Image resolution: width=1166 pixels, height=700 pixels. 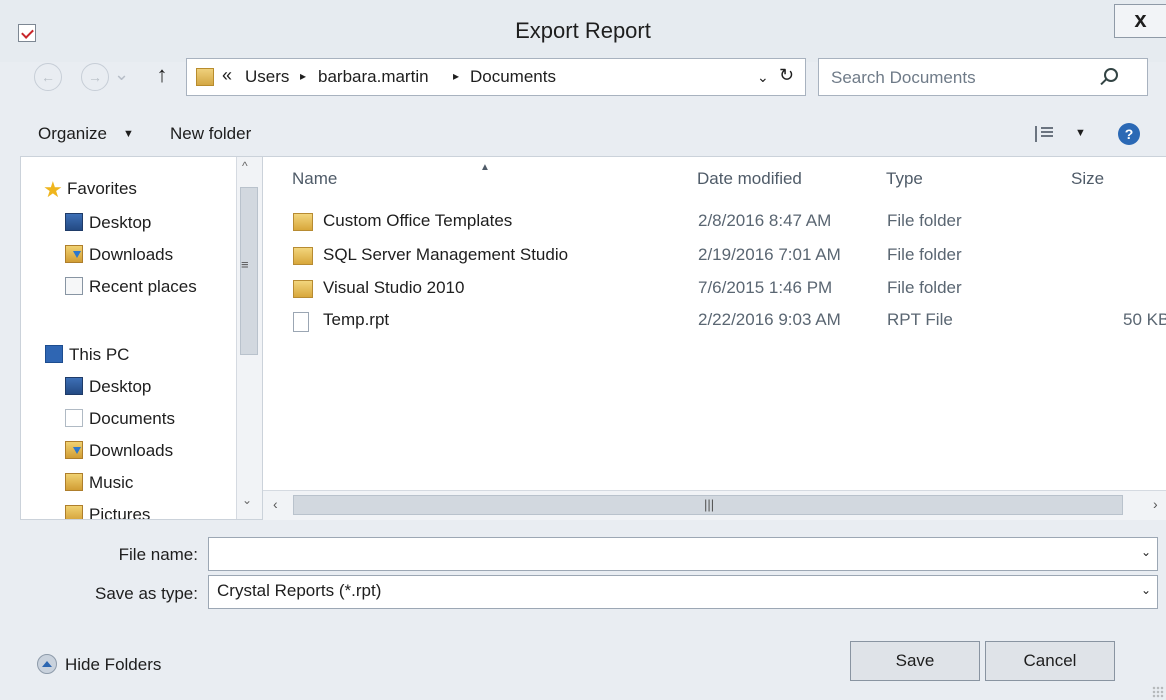 I want to click on refresh-icon: ↻, so click(x=786, y=75).